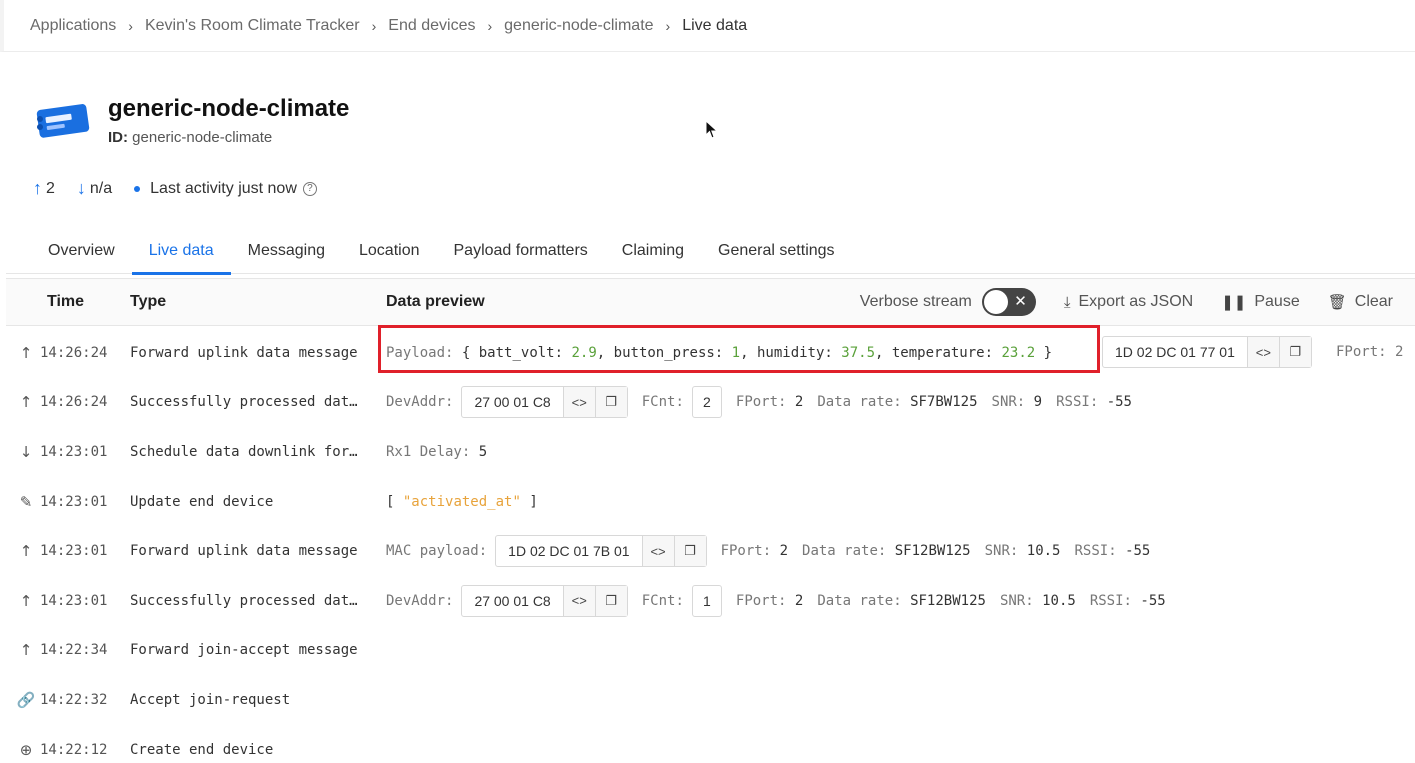  Describe the element at coordinates (435, 301) in the screenshot. I see `column-data-preview: Data preview` at that location.